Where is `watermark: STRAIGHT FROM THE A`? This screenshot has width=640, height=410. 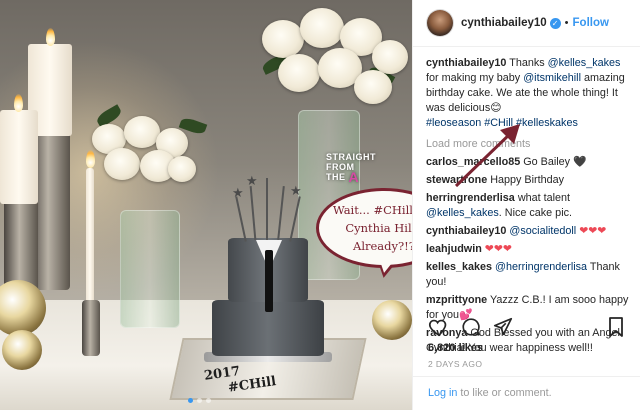
watermark: STRAIGHT FROM THE A is located at coordinates (351, 168).